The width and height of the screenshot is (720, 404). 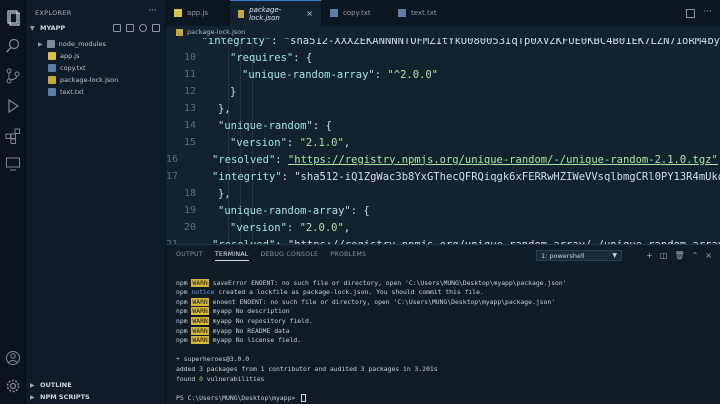 What do you see at coordinates (649, 255) in the screenshot?
I see `new-terminal-icon: +` at bounding box center [649, 255].